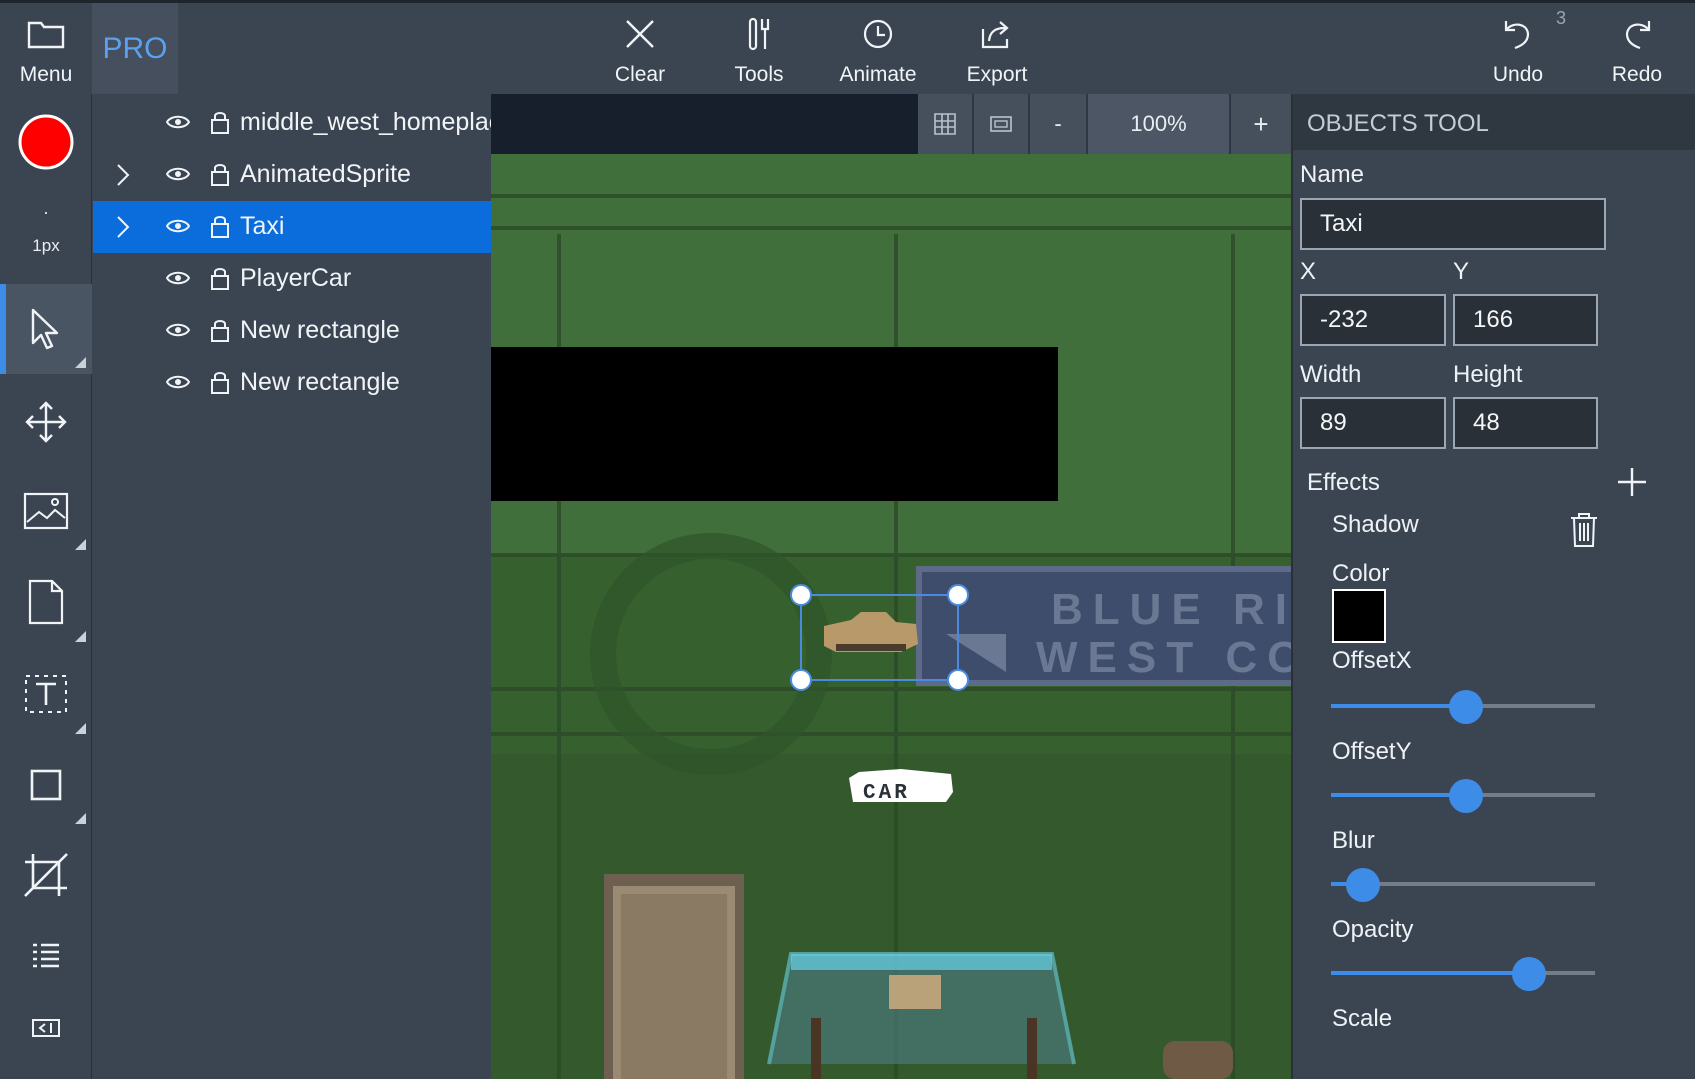 The width and height of the screenshot is (1695, 1079). Describe the element at coordinates (1373, 929) in the screenshot. I see `slider-label: Opacity` at that location.